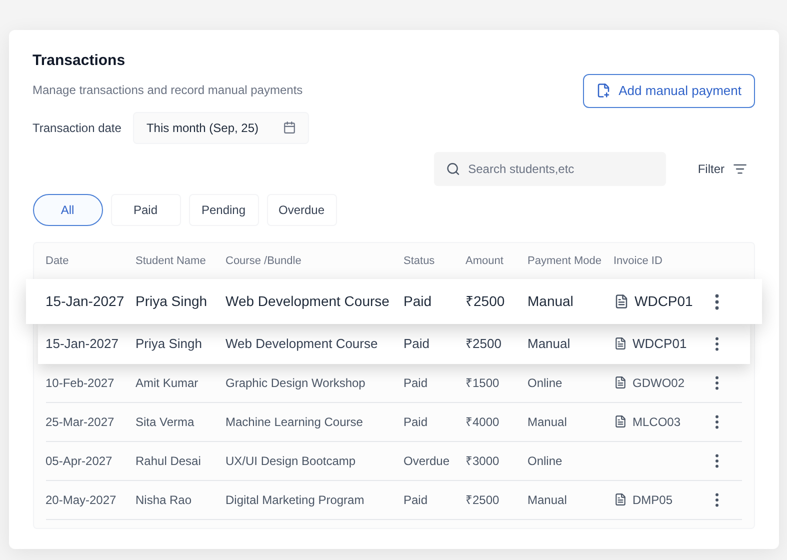 The width and height of the screenshot is (787, 560). I want to click on invoice-cell-text: GDWO02, so click(658, 383).